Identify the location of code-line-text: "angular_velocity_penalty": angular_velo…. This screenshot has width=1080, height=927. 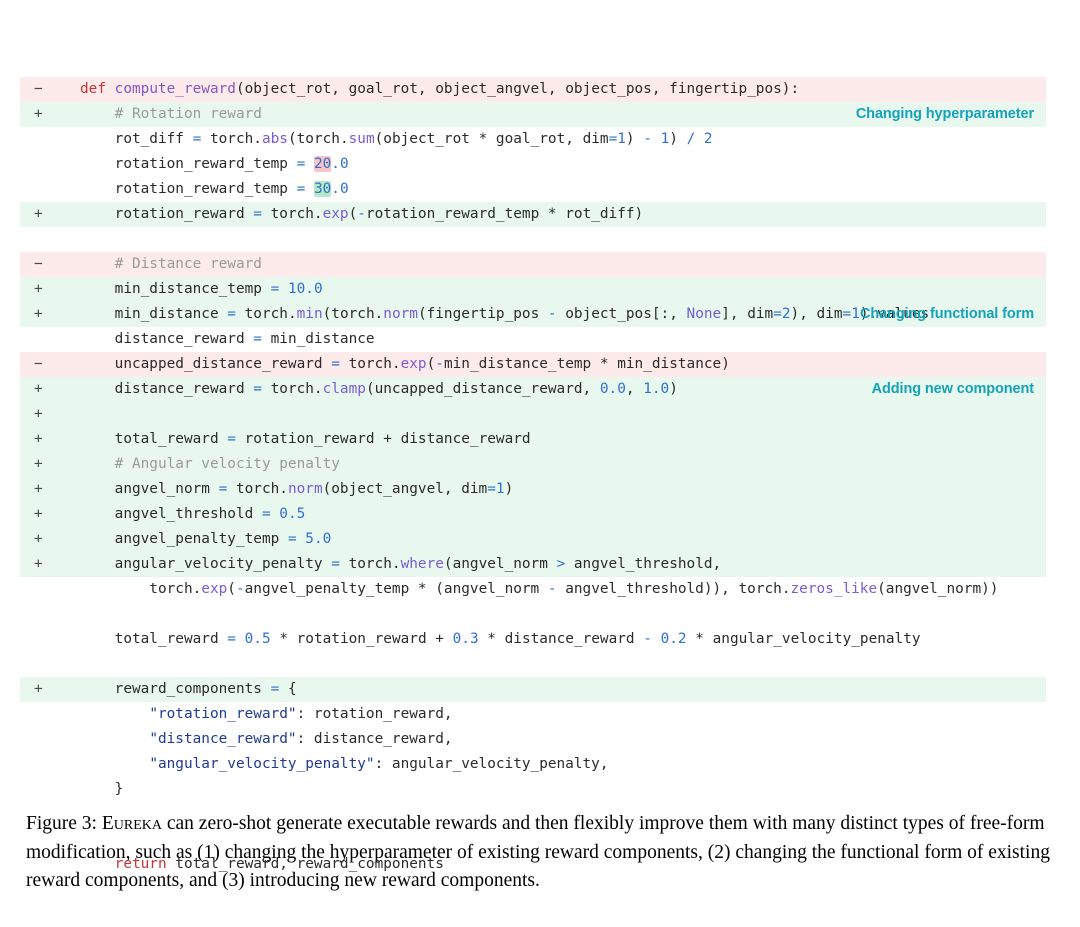
(379, 764).